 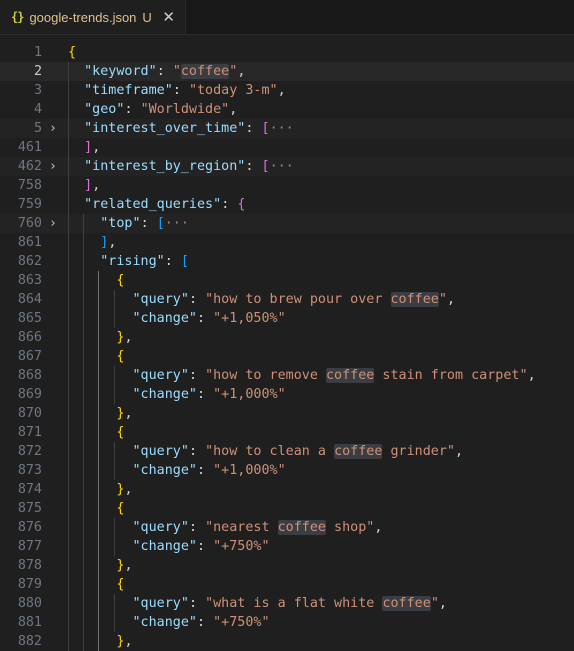 I want to click on code-line: 758 ],, so click(x=287, y=185).